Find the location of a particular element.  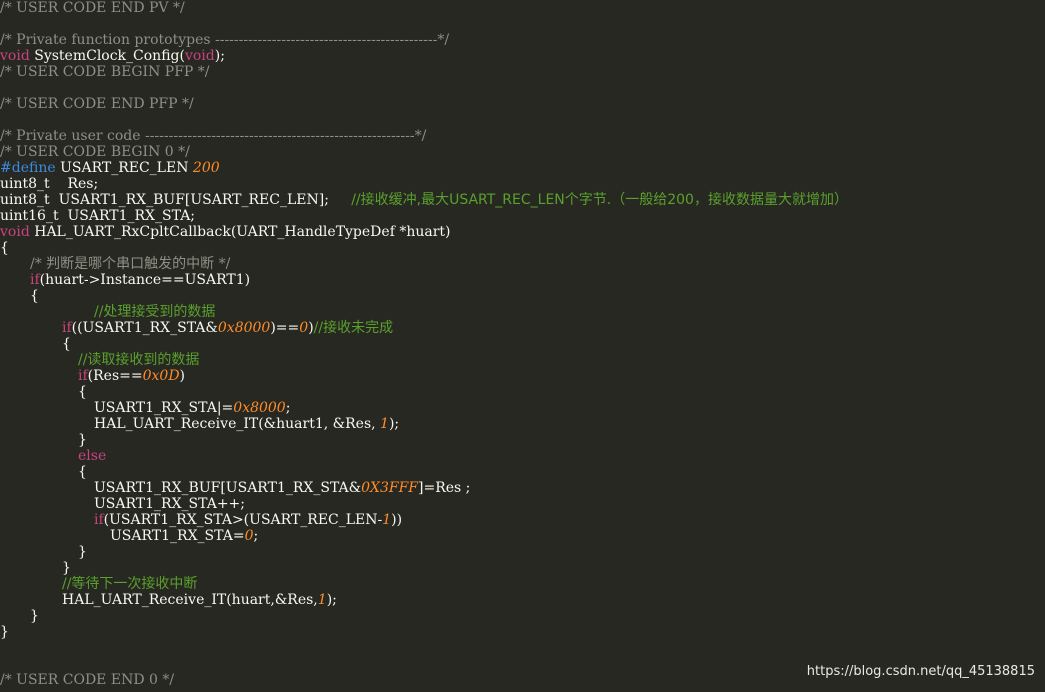

code-line: if((USART1_RX_STA&0x8000)==0)//接收未完成 is located at coordinates (227, 328).